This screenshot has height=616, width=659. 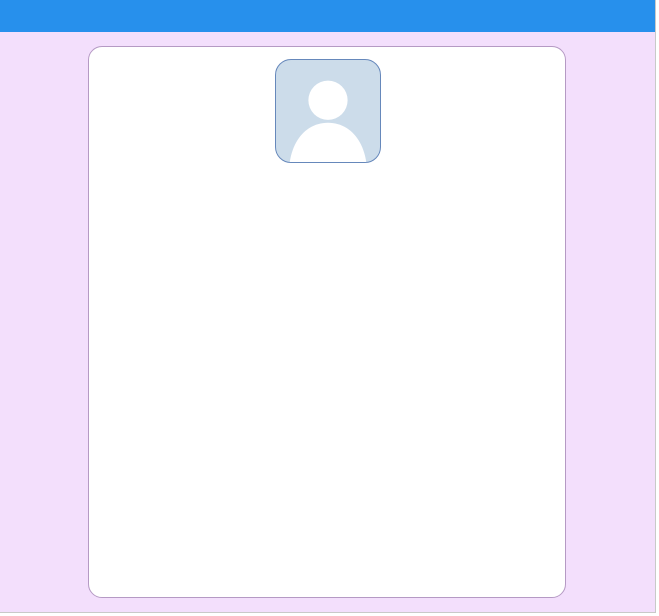 I want to click on default-user-silhouette-icon, so click(x=328, y=121).